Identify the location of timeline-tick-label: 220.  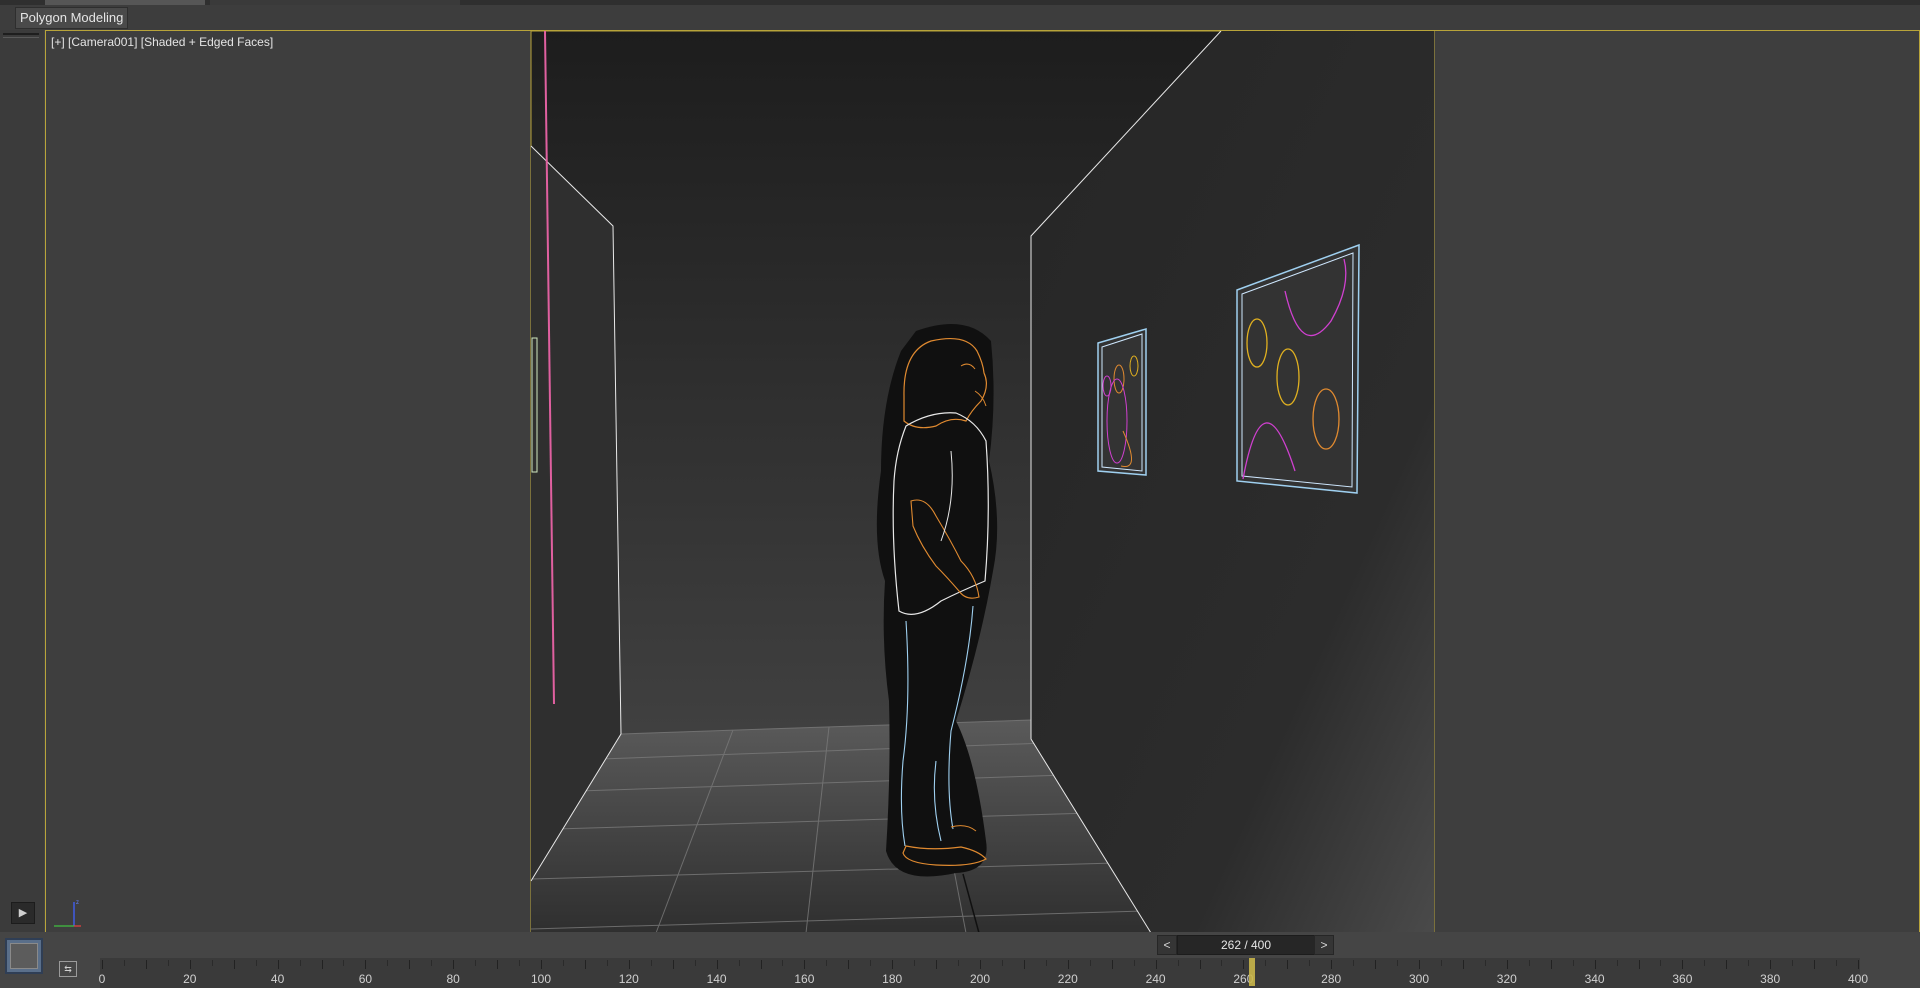
(1067, 979).